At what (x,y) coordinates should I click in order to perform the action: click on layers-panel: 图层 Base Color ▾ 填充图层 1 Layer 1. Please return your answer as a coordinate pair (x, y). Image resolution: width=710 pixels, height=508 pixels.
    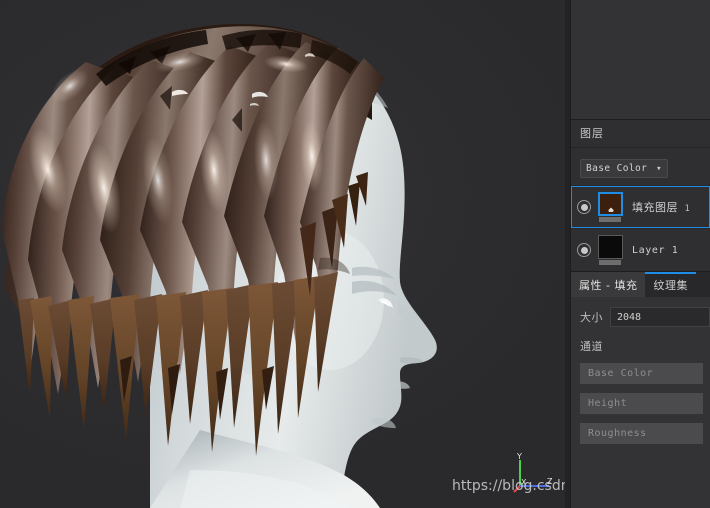
    Looking at the image, I should click on (640, 195).